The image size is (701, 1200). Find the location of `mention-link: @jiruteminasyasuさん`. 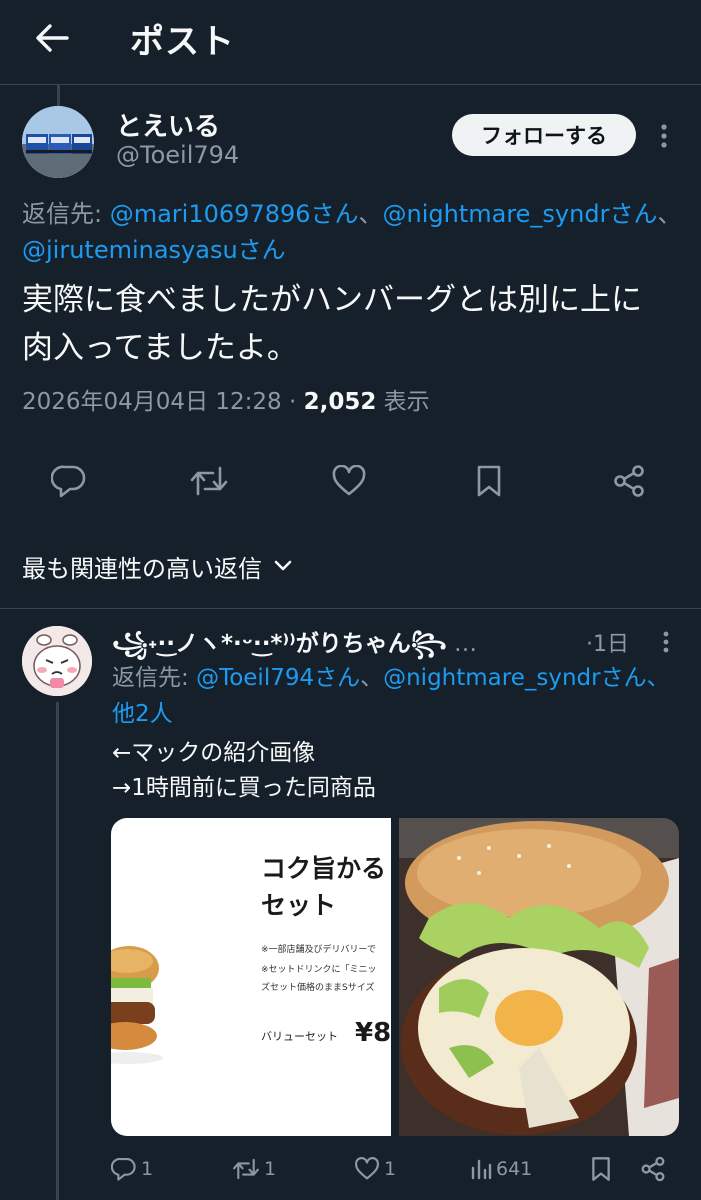

mention-link: @jiruteminasyasuさん is located at coordinates (154, 250).